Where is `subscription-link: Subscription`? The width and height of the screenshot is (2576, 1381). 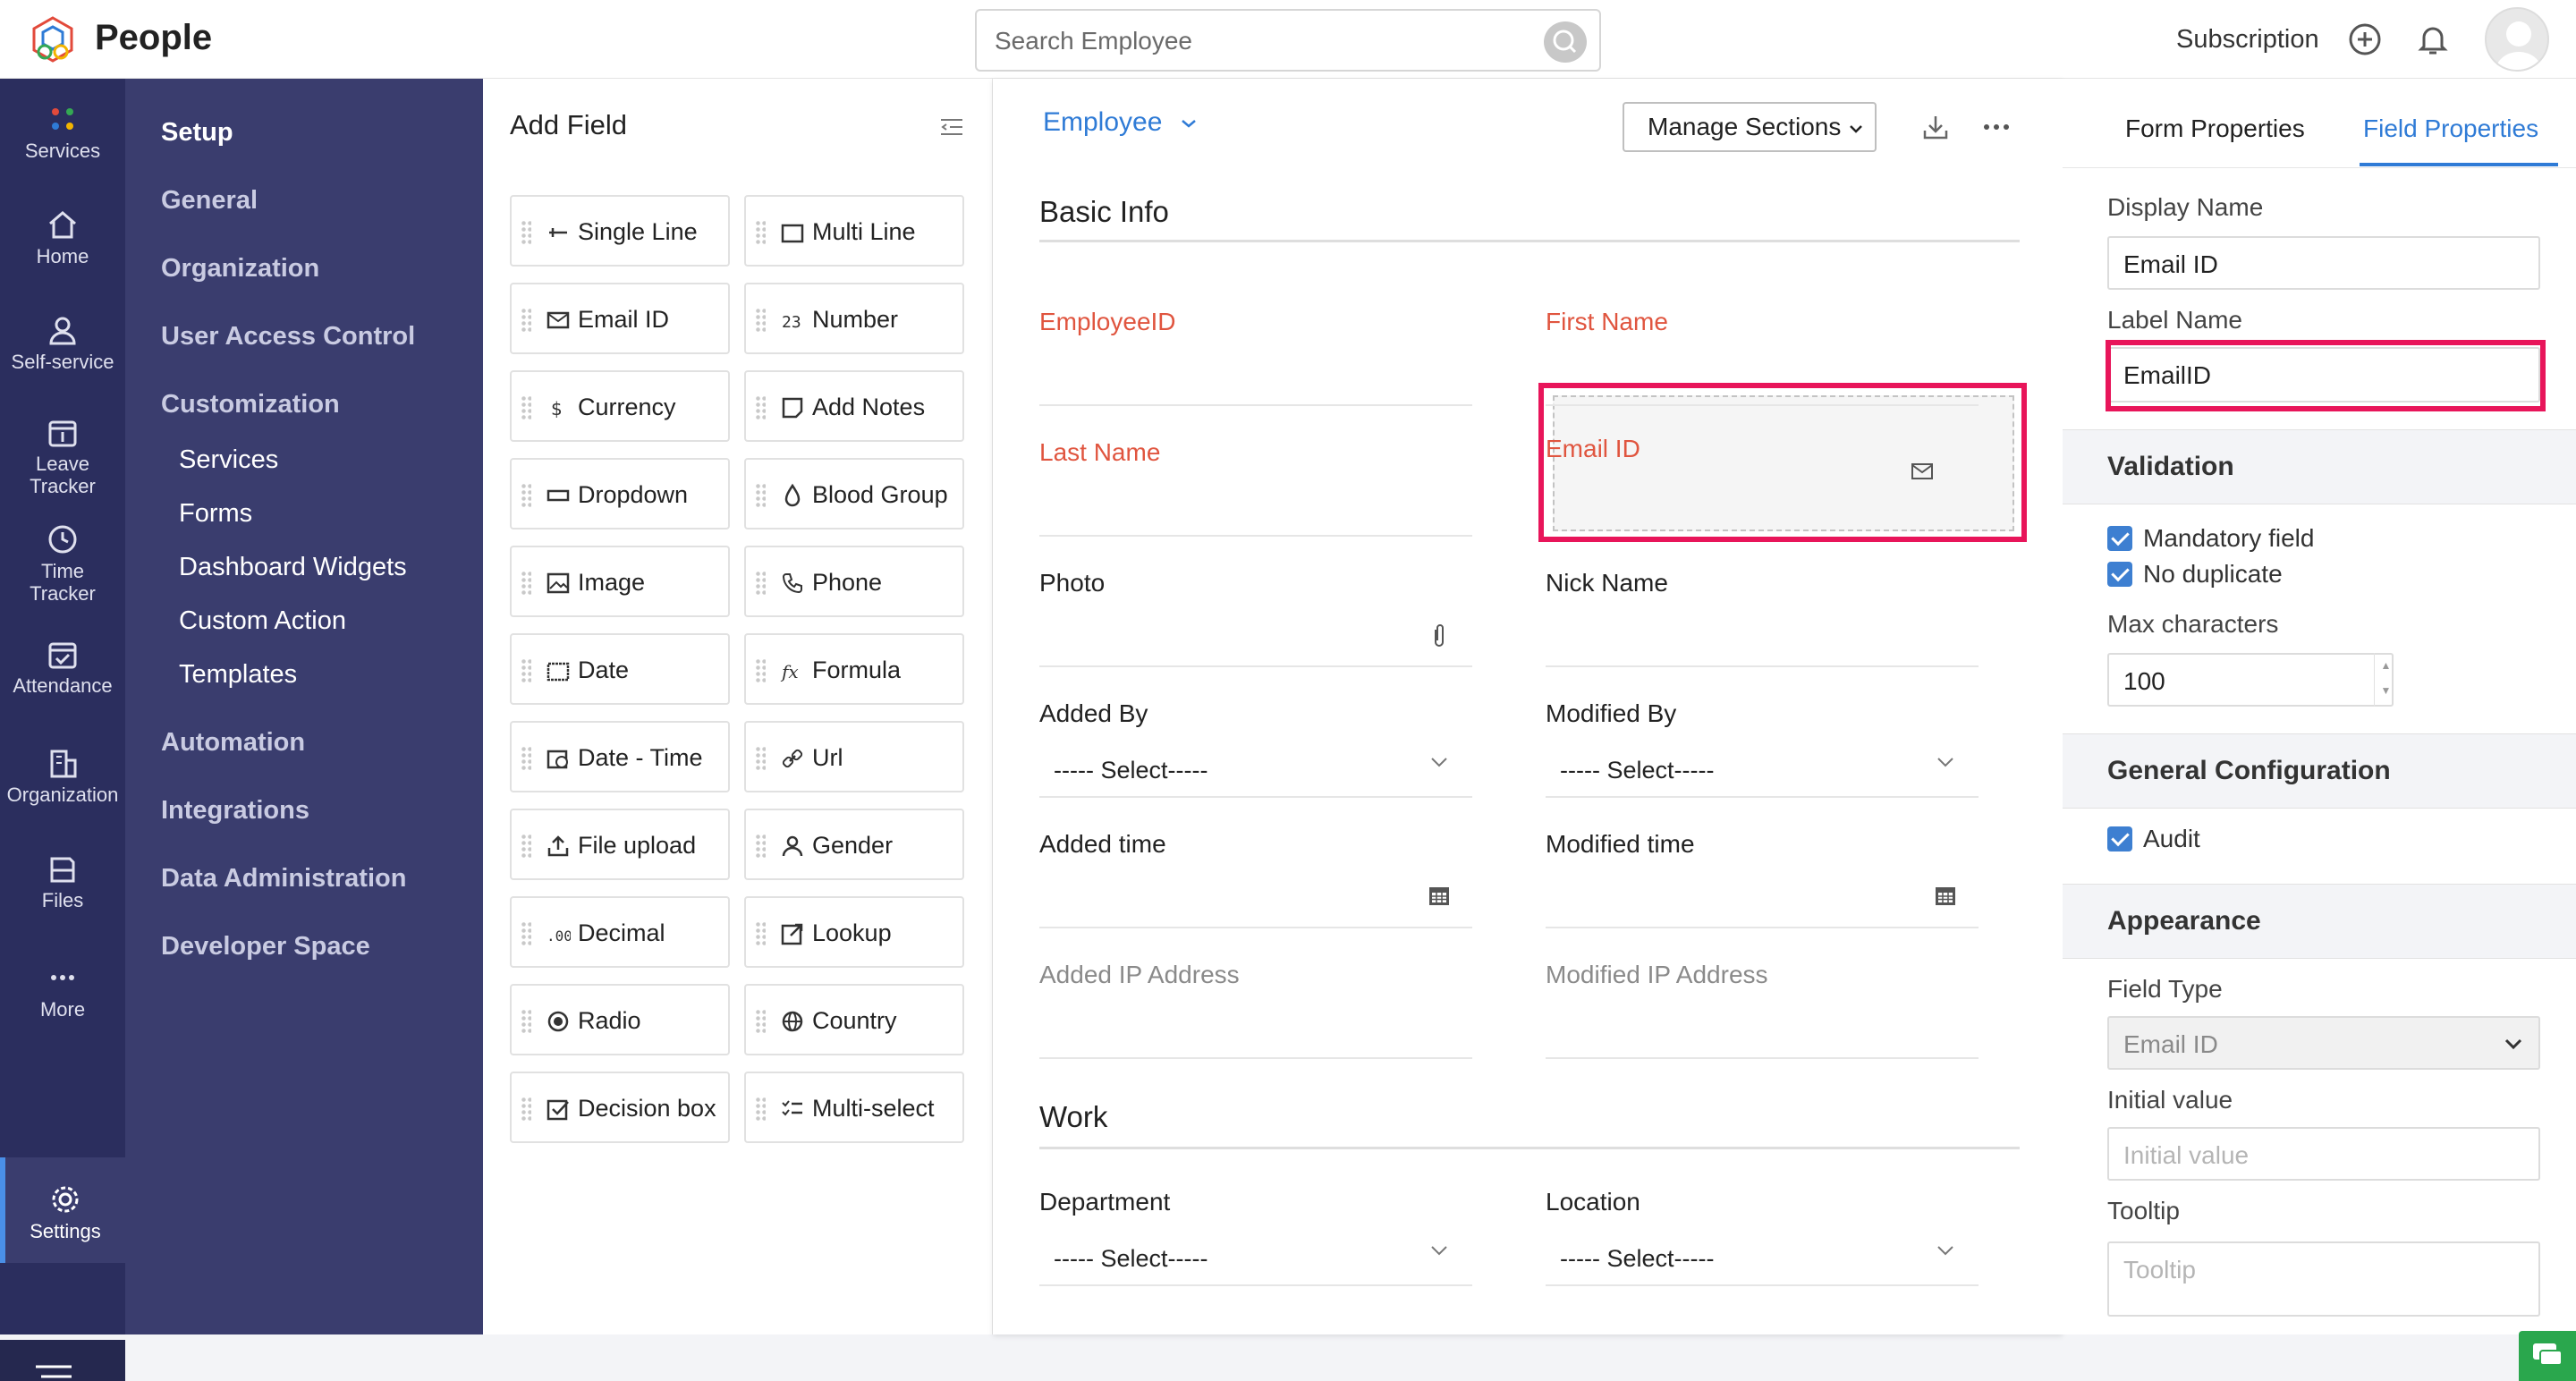
subscription-link: Subscription is located at coordinates (2247, 40).